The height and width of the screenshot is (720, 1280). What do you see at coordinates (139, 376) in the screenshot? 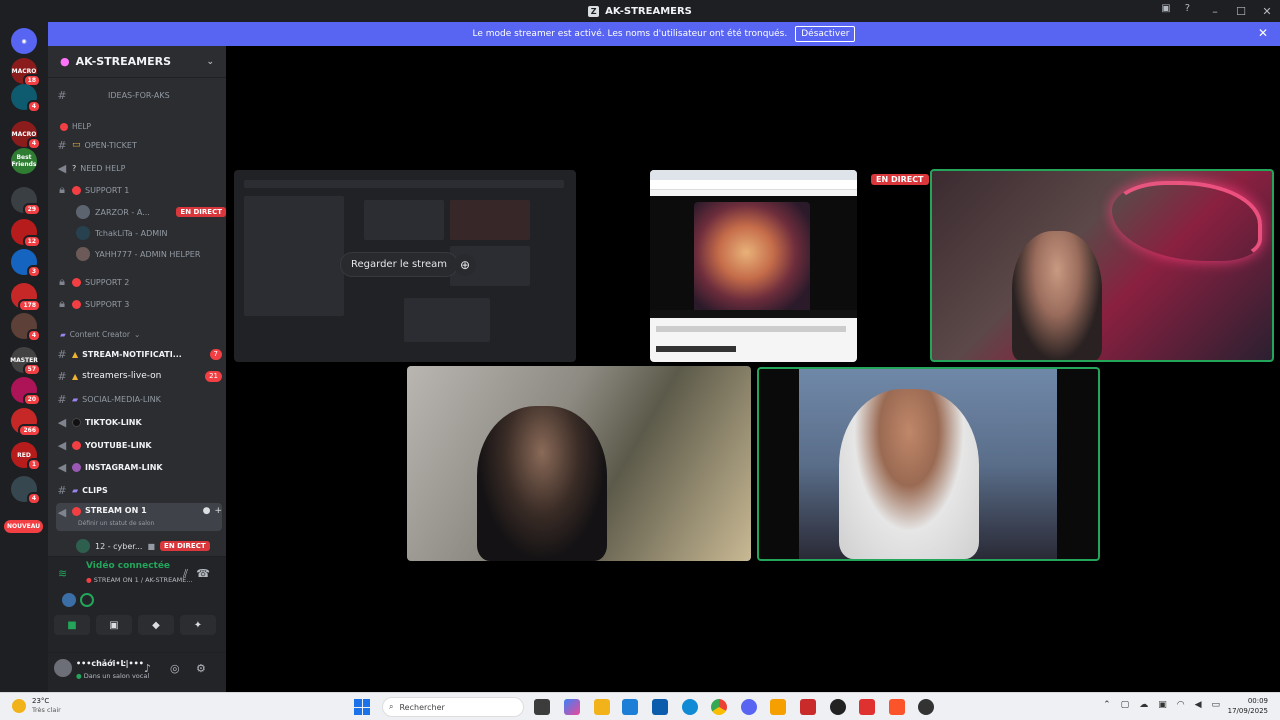
I see `channel-streamers-live-on: # ▲ streamers-live-on 21` at bounding box center [139, 376].